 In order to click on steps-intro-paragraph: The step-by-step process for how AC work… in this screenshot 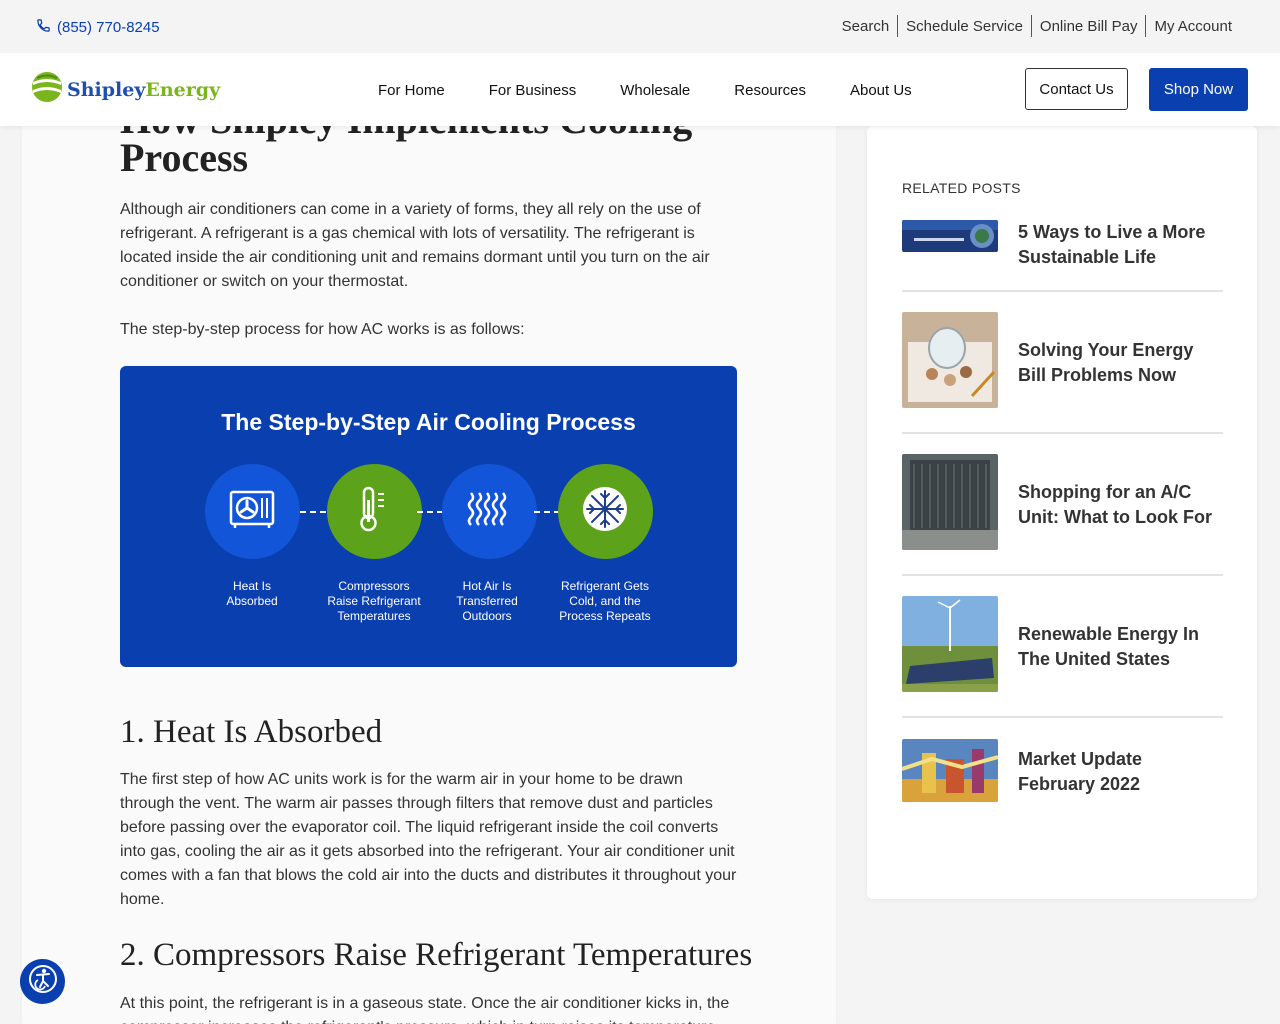, I will do `click(322, 329)`.